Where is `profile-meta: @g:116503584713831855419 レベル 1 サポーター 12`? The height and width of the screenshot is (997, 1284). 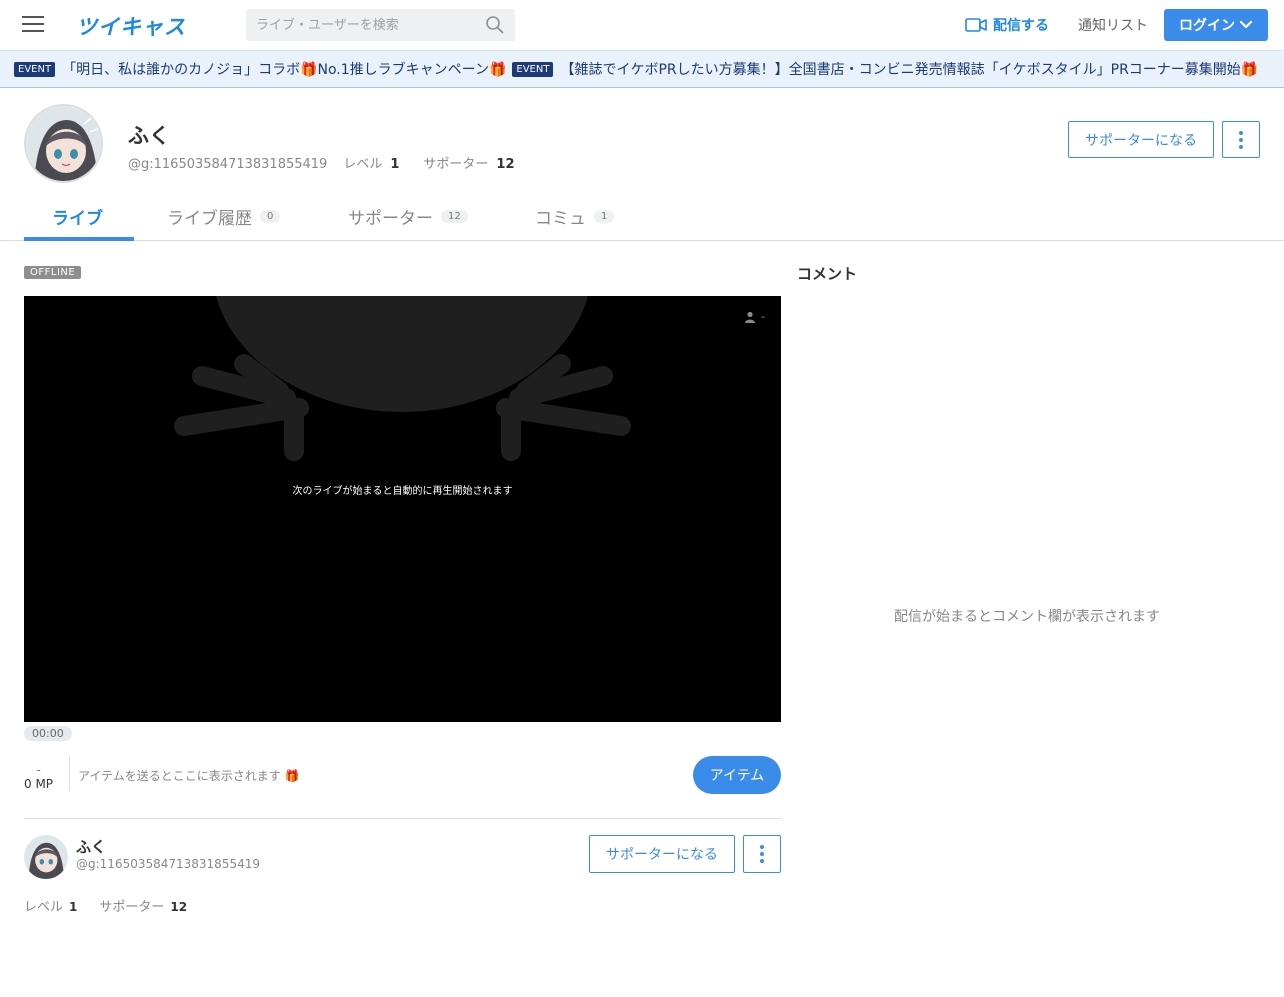 profile-meta: @g:116503584713831855419 レベル 1 サポーター 12 is located at coordinates (329, 162).